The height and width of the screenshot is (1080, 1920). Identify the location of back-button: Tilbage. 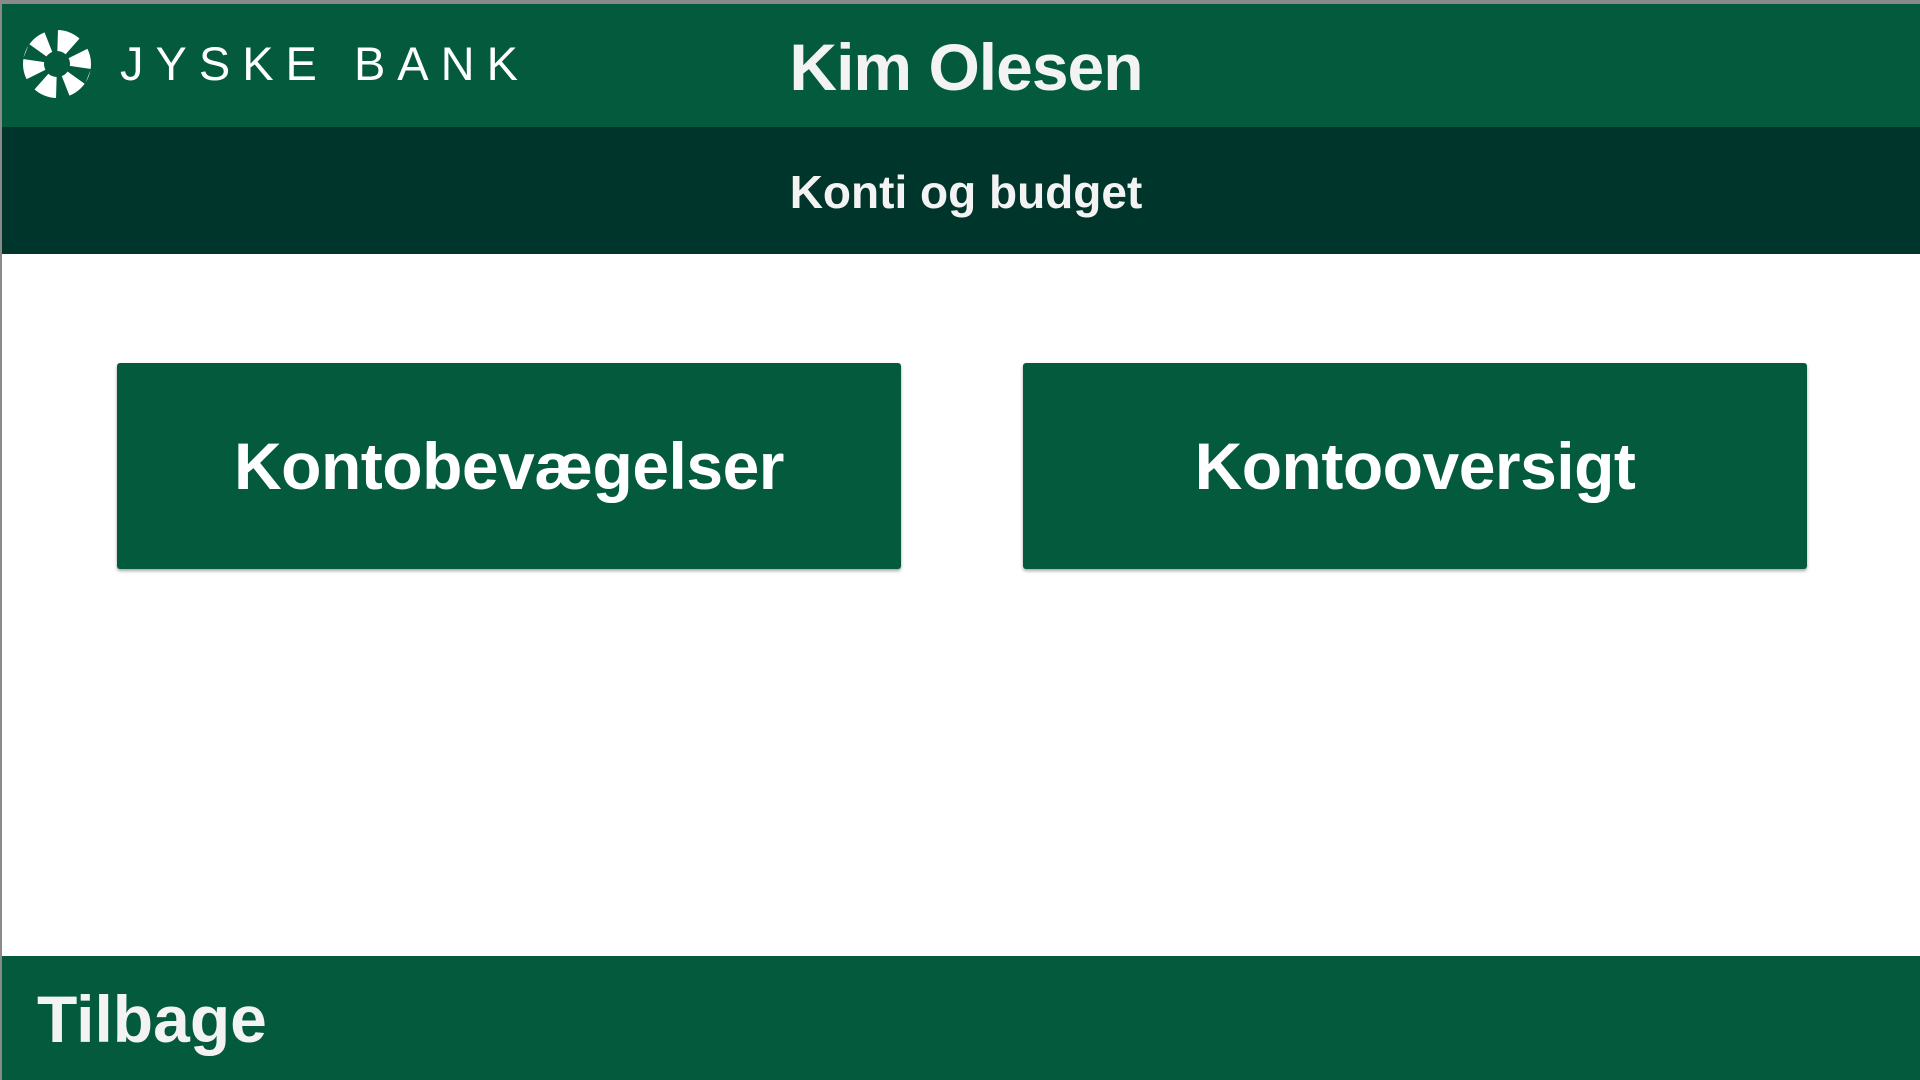
(152, 1018).